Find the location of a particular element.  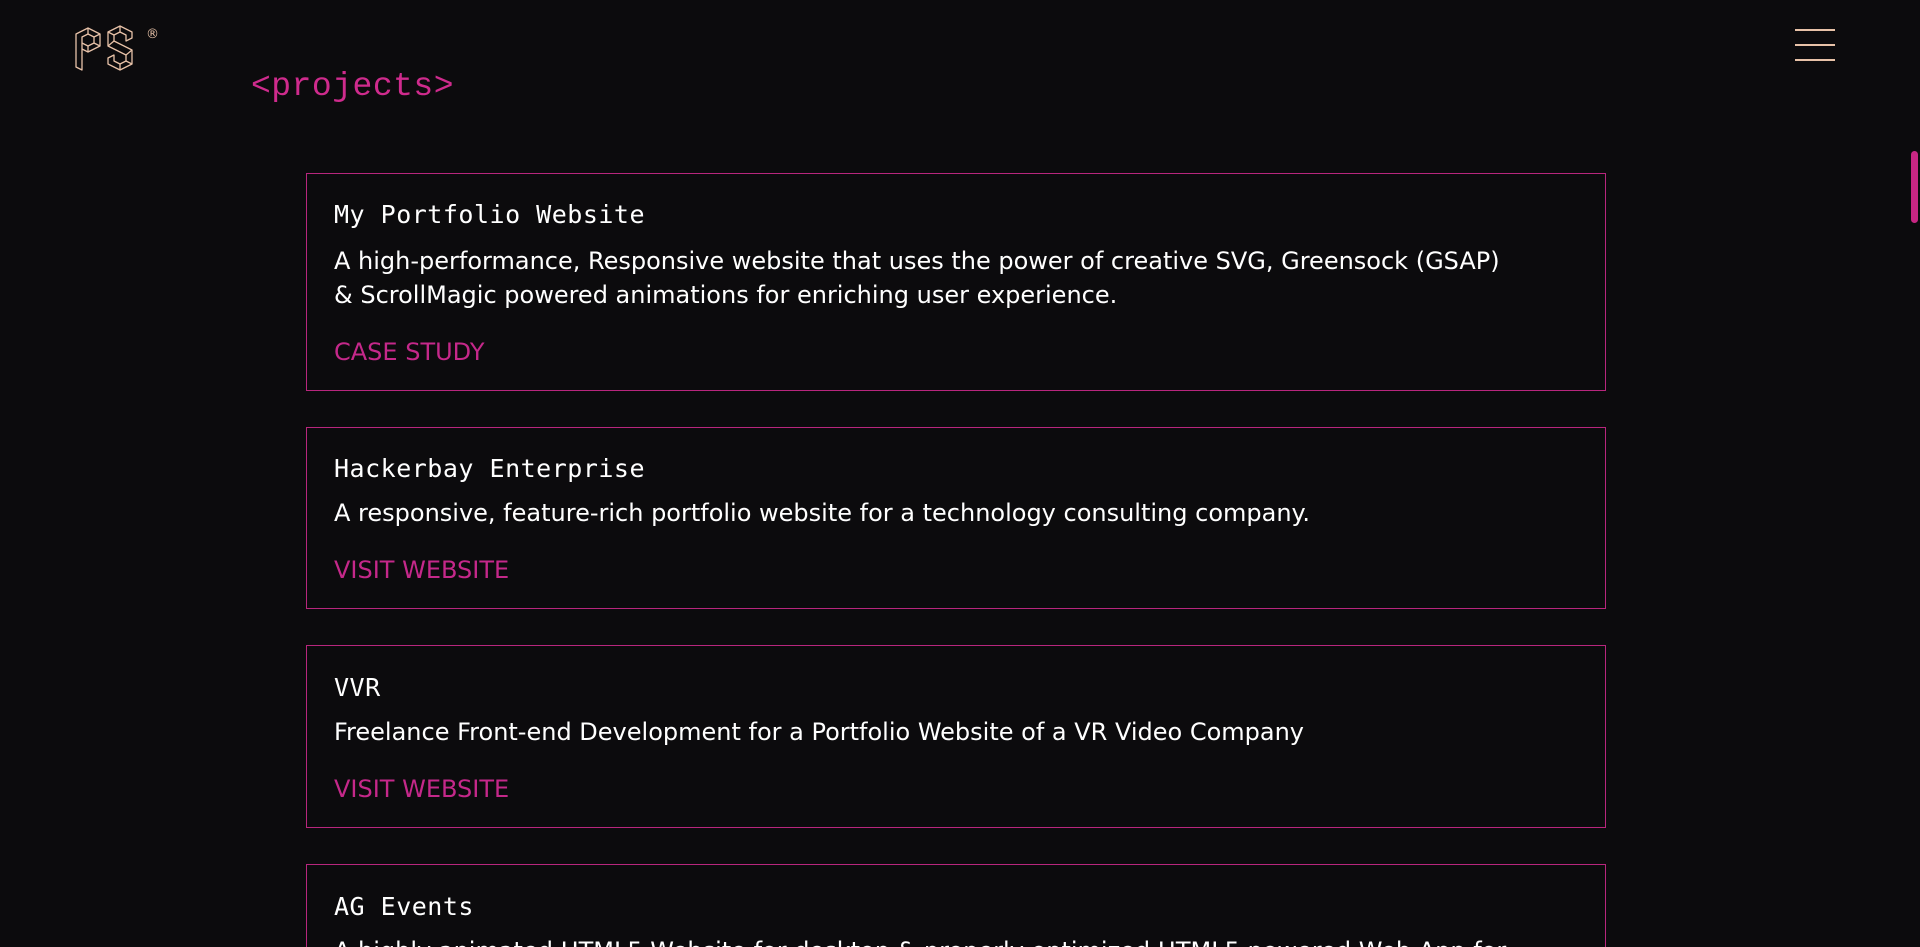

scrollbar-thumb is located at coordinates (1914, 187).